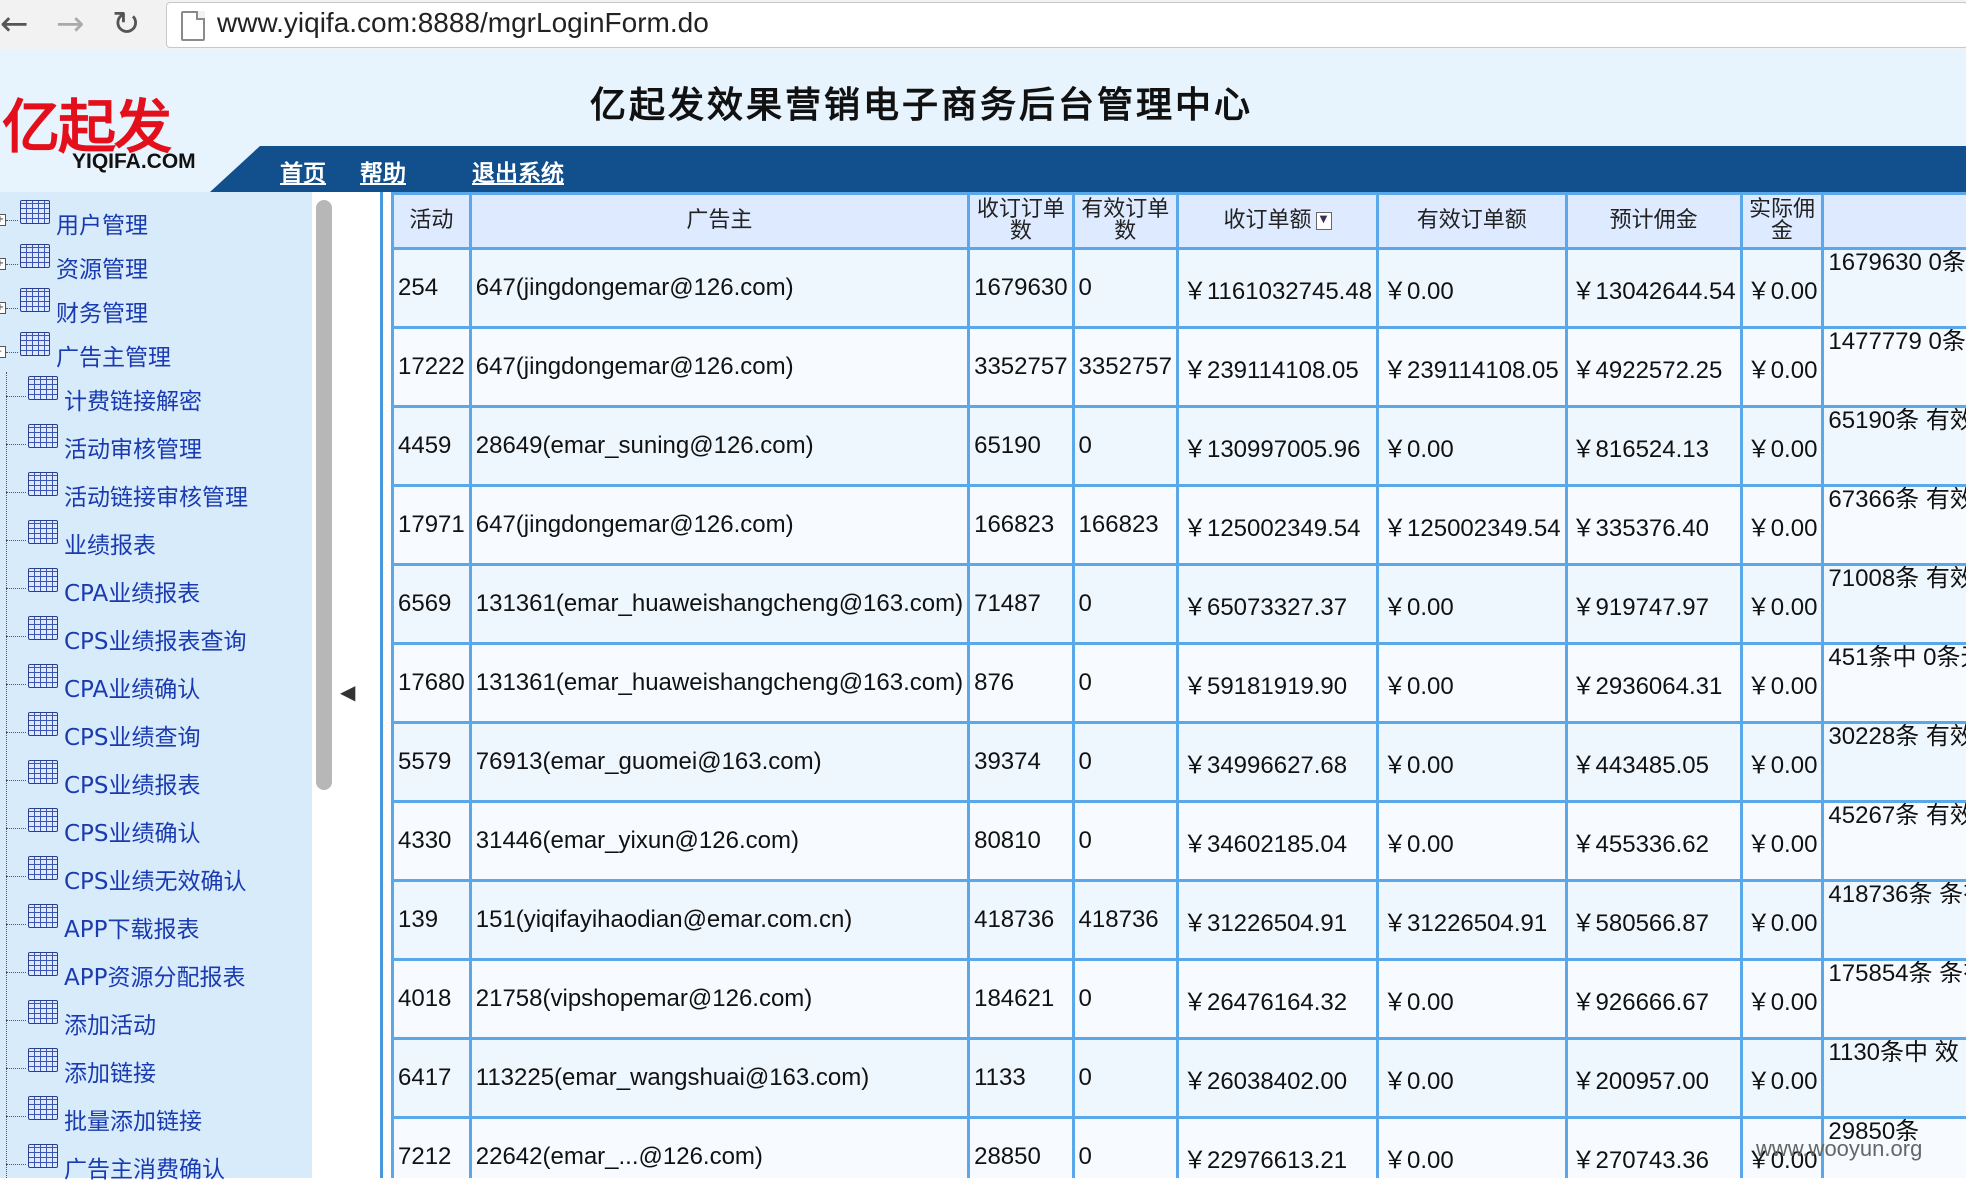  I want to click on yiqifa-logo: 亿起发 YIQIFA.COM, so click(115, 131).